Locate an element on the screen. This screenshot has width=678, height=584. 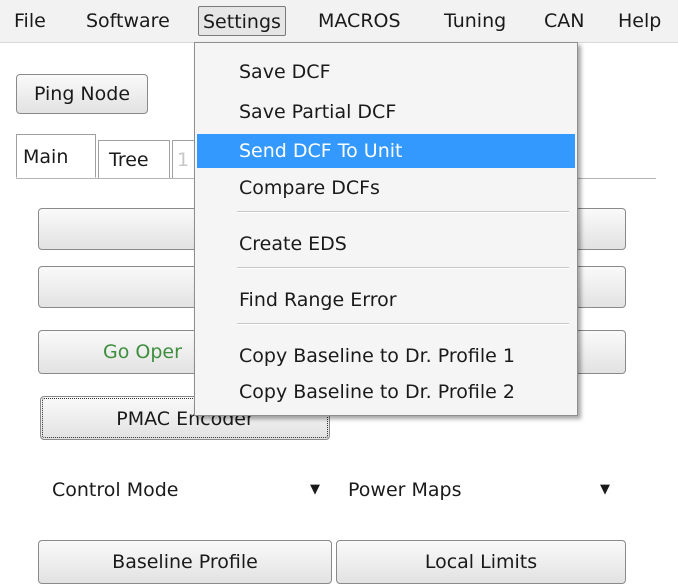
menu-item-create-eds: Create EDS is located at coordinates (386, 244).